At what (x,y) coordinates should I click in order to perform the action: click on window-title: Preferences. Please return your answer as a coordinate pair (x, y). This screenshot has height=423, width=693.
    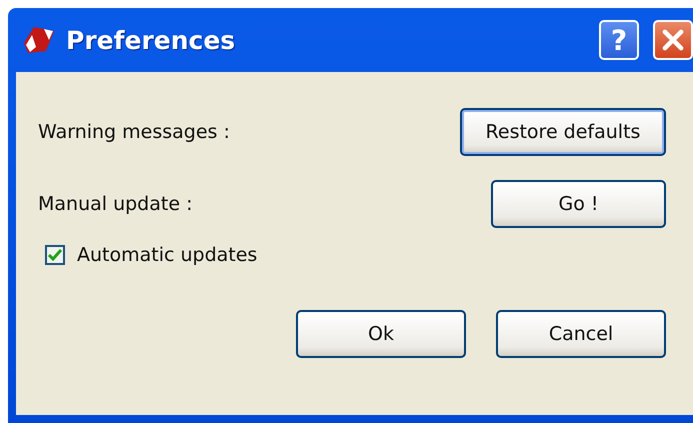
    Looking at the image, I should click on (151, 40).